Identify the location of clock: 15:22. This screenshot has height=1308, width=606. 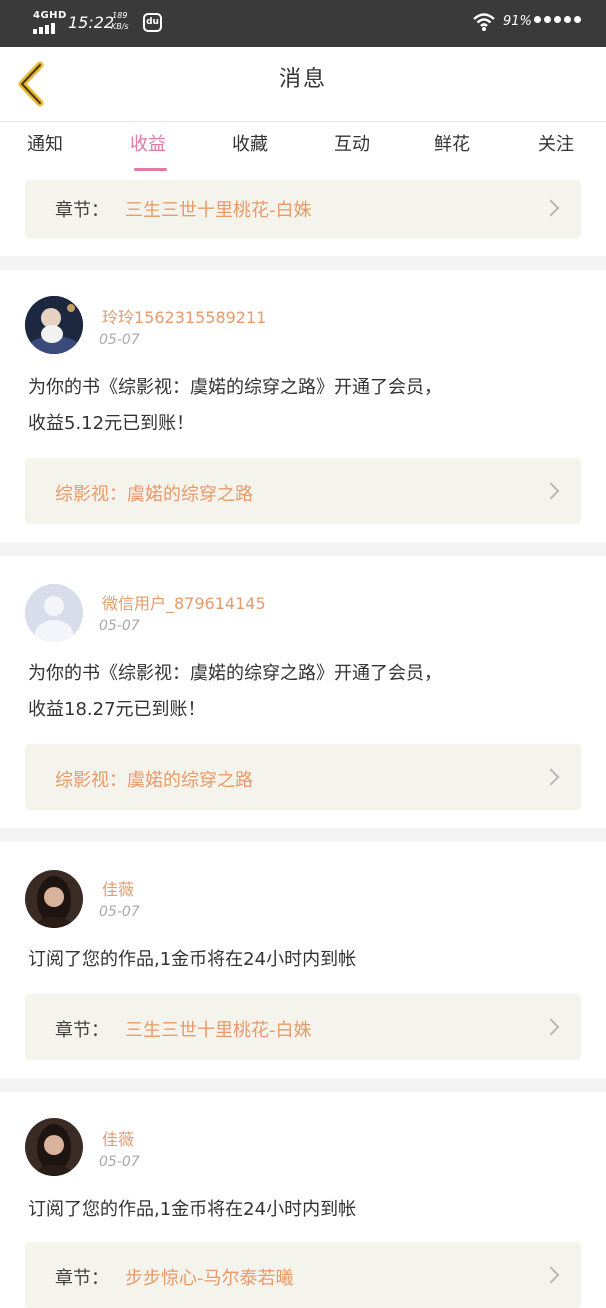
(91, 22).